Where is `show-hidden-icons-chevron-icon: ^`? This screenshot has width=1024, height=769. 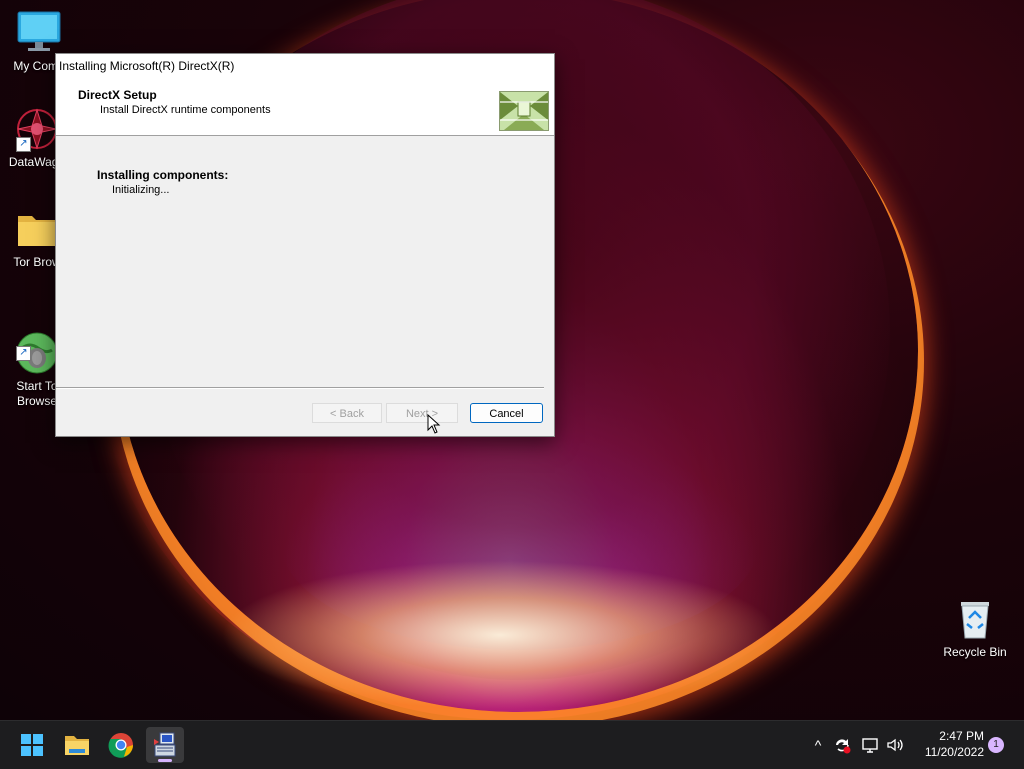 show-hidden-icons-chevron-icon: ^ is located at coordinates (818, 745).